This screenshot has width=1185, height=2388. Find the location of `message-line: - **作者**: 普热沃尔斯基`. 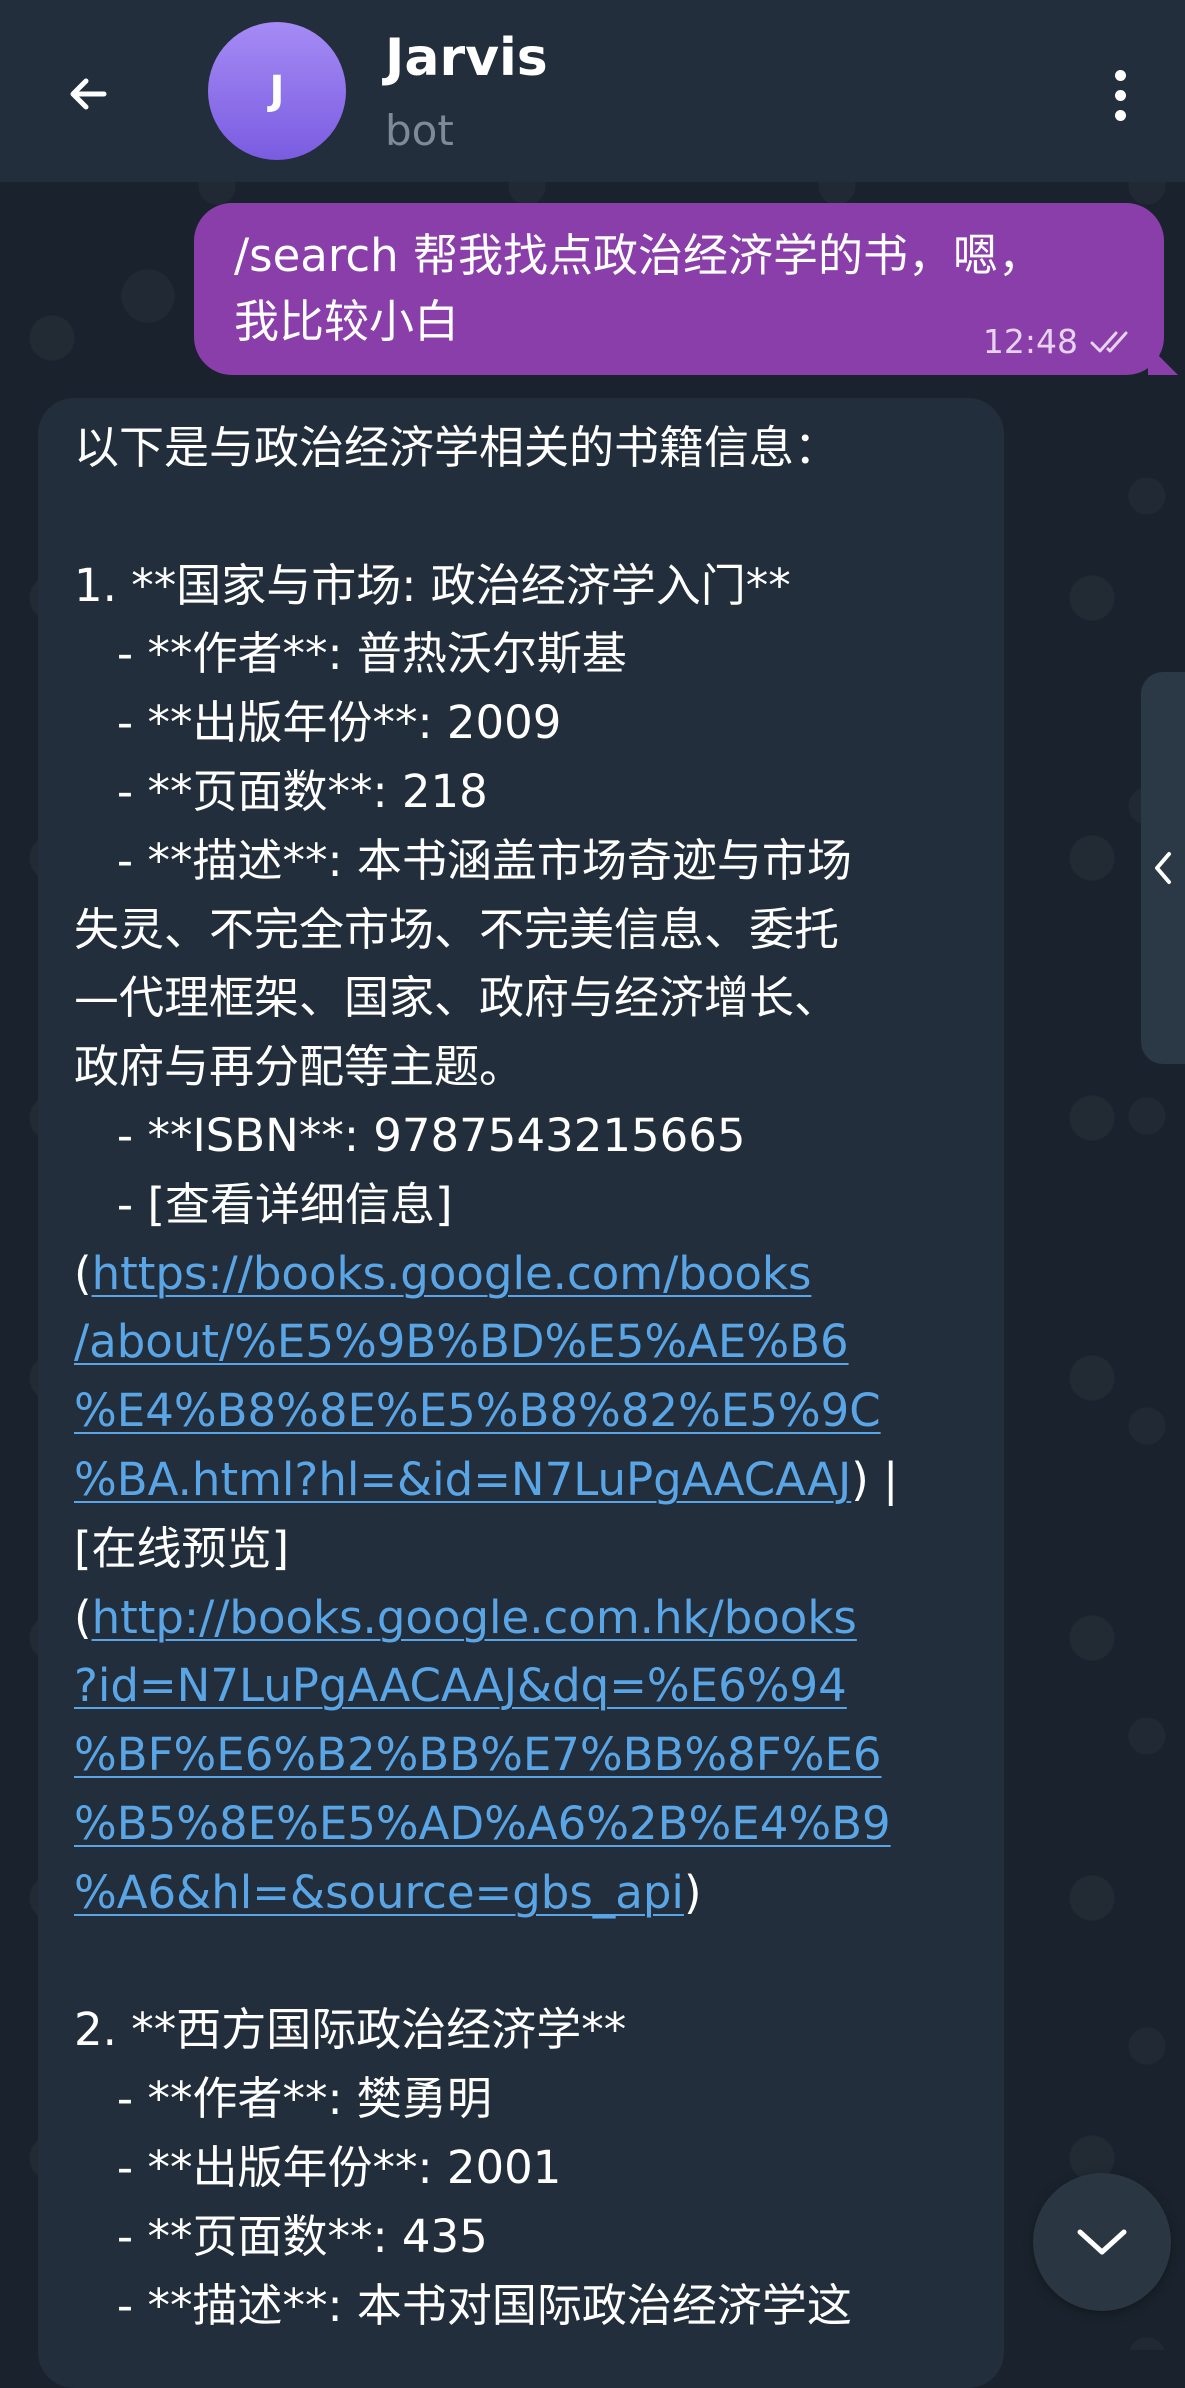

message-line: - **作者**: 普热沃尔斯基 is located at coordinates (529, 654).